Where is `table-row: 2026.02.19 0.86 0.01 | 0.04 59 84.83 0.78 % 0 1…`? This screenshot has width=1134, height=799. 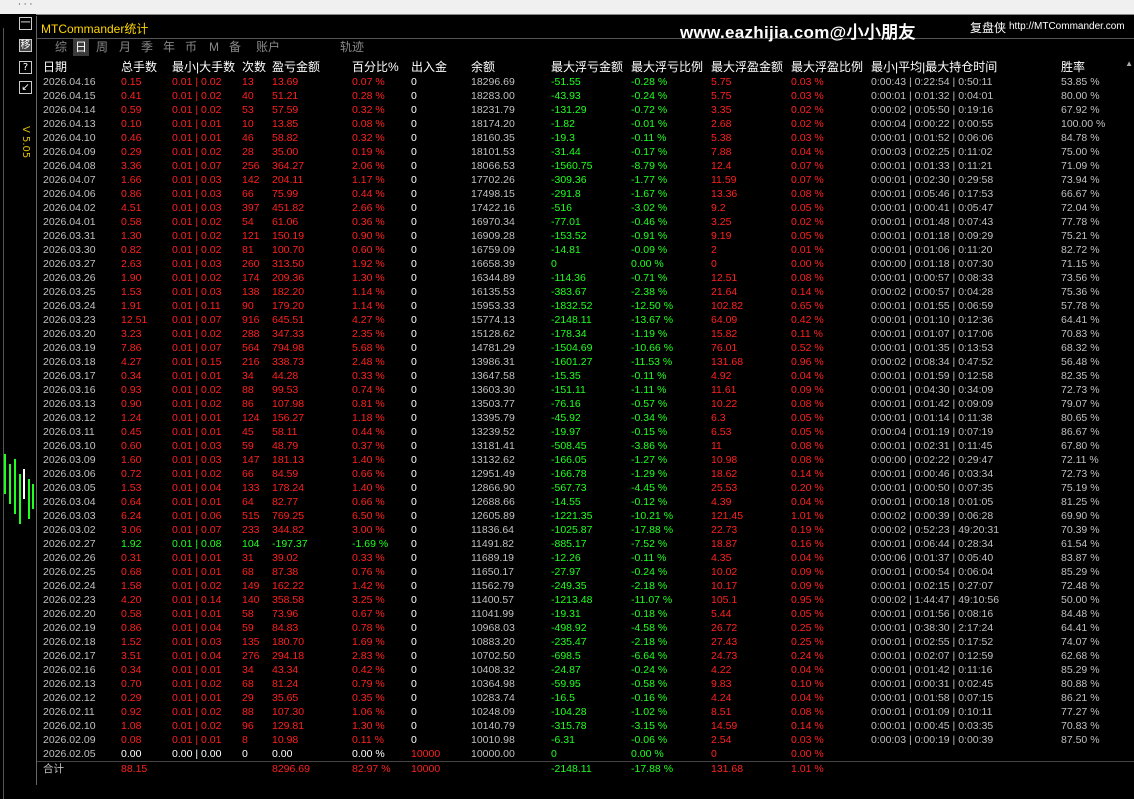 table-row: 2026.02.19 0.86 0.01 | 0.04 59 84.83 0.78 % 0 1… is located at coordinates (585, 628).